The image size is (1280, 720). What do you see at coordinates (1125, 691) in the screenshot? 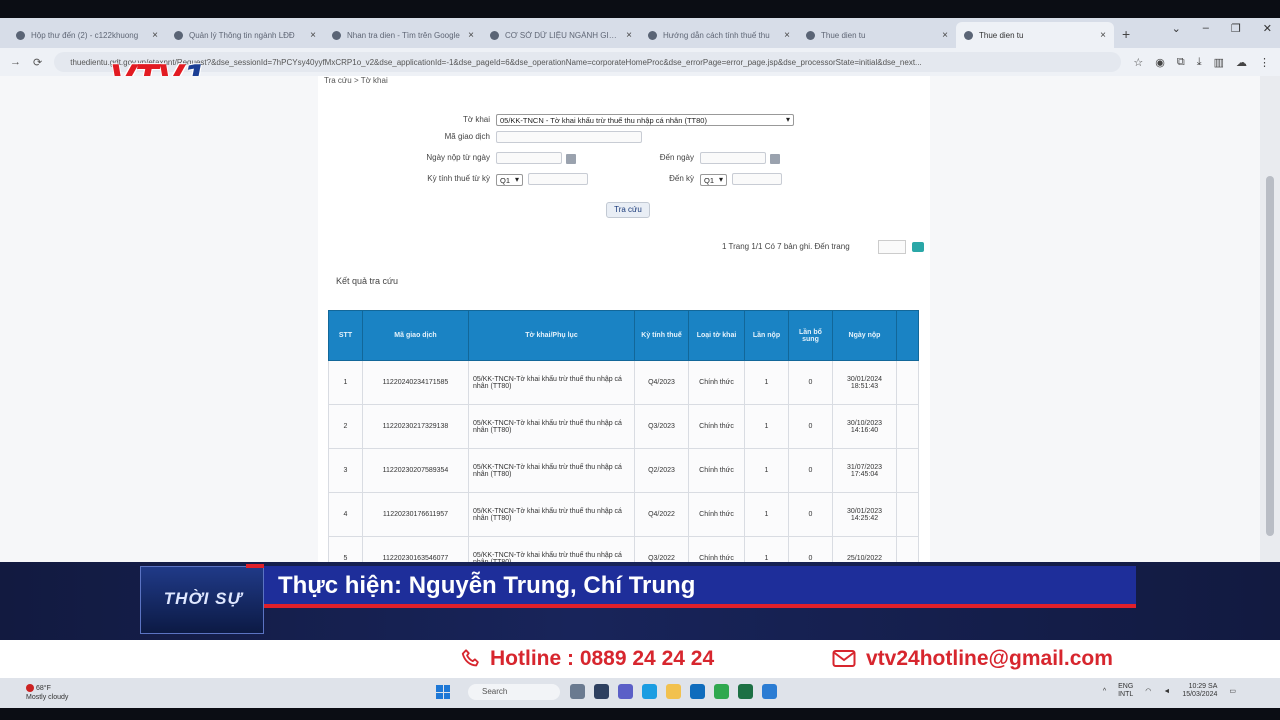
I see `language-indicator: ENG INTL` at bounding box center [1125, 691].